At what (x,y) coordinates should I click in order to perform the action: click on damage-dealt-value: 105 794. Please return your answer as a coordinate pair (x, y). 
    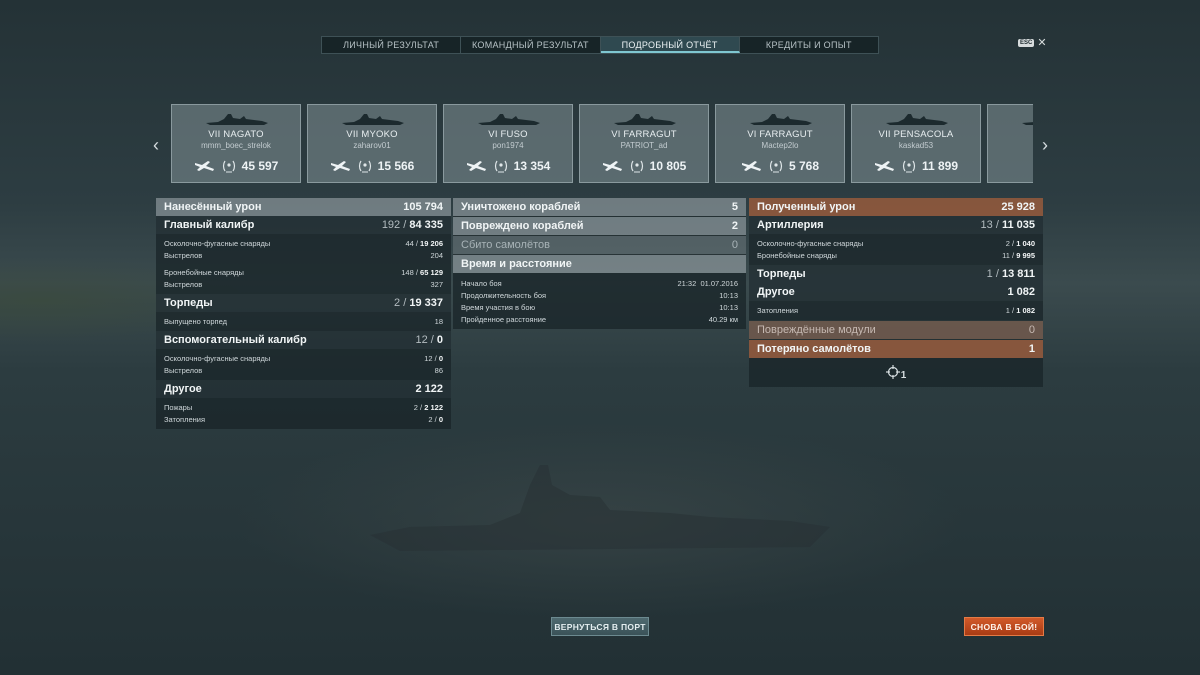
    Looking at the image, I should click on (423, 207).